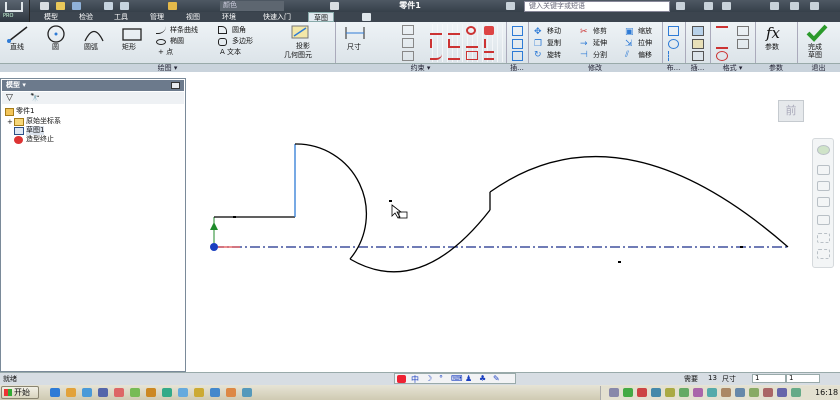 The image size is (840, 400). I want to click on ime-punct-icon: °, so click(441, 378).